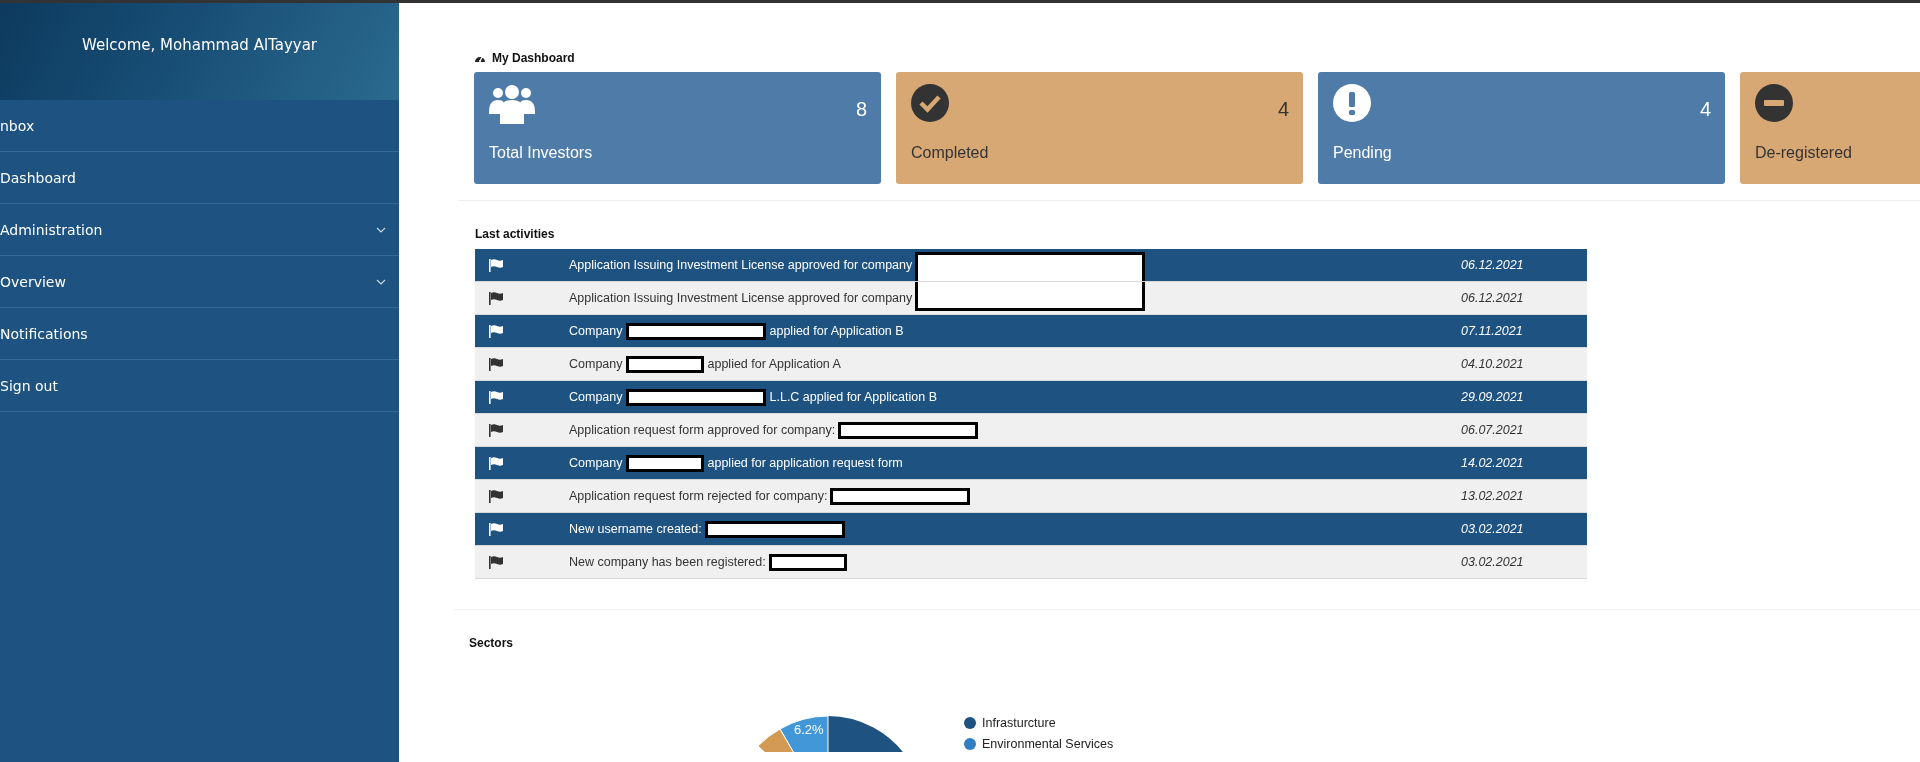  I want to click on nav-item: nbox, so click(199, 126).